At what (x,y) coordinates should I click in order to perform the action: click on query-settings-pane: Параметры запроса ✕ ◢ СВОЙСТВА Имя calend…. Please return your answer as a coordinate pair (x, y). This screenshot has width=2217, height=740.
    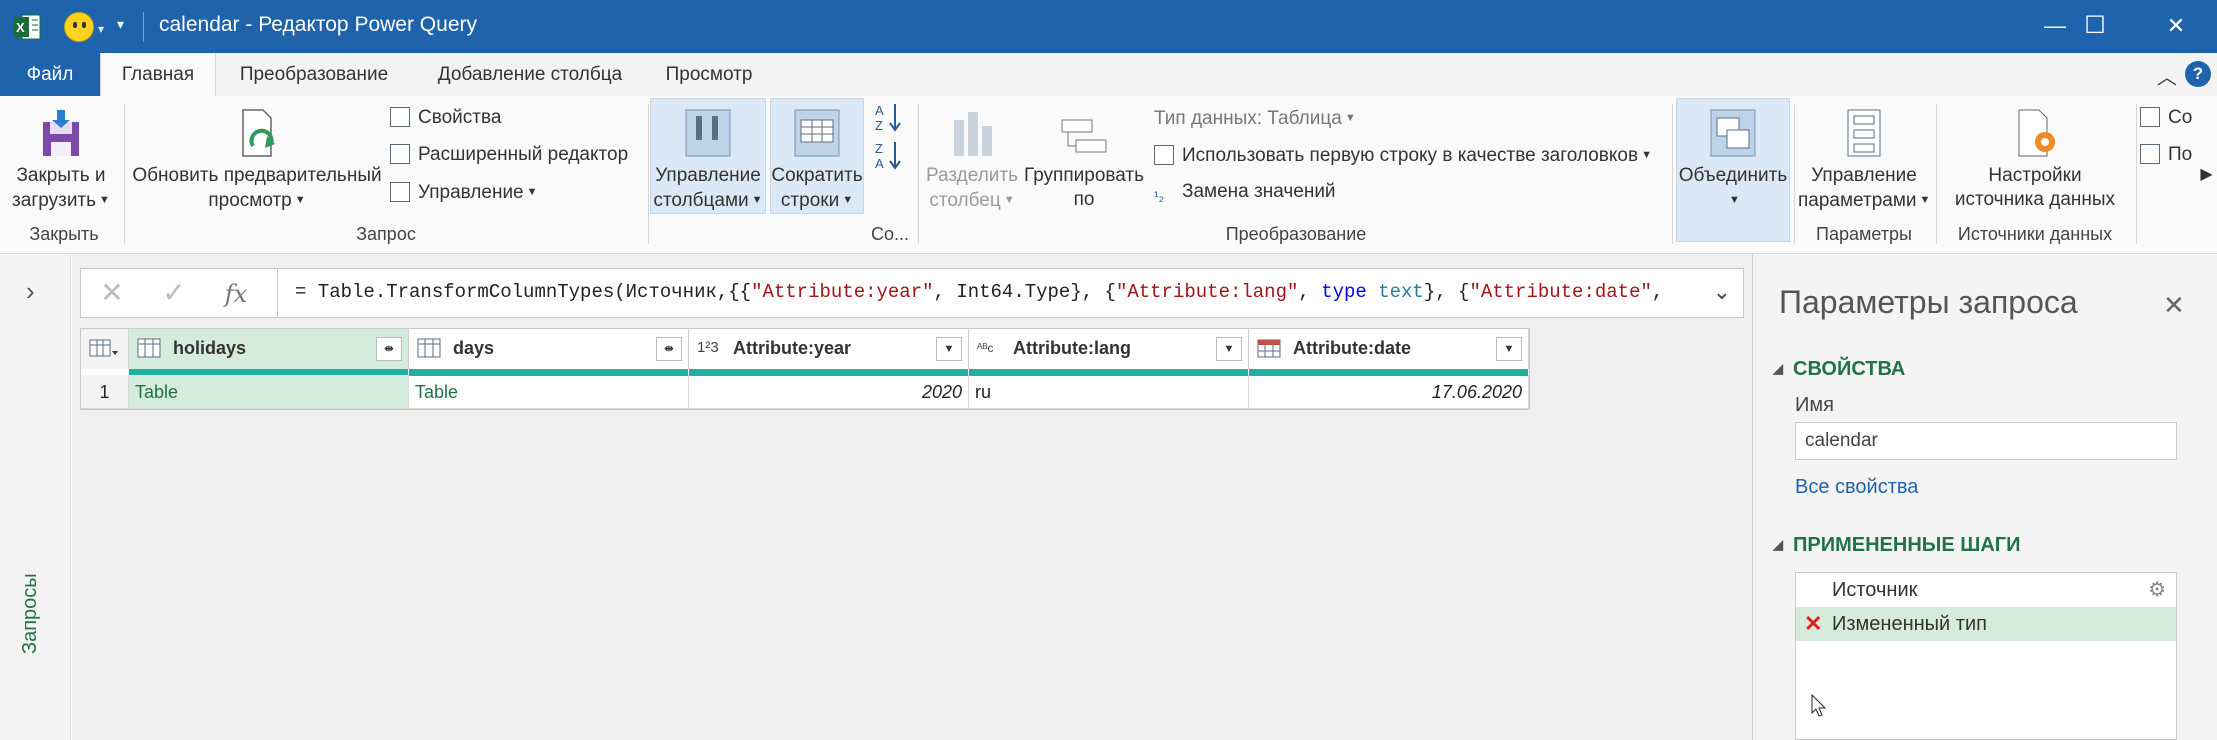
    Looking at the image, I should click on (1984, 497).